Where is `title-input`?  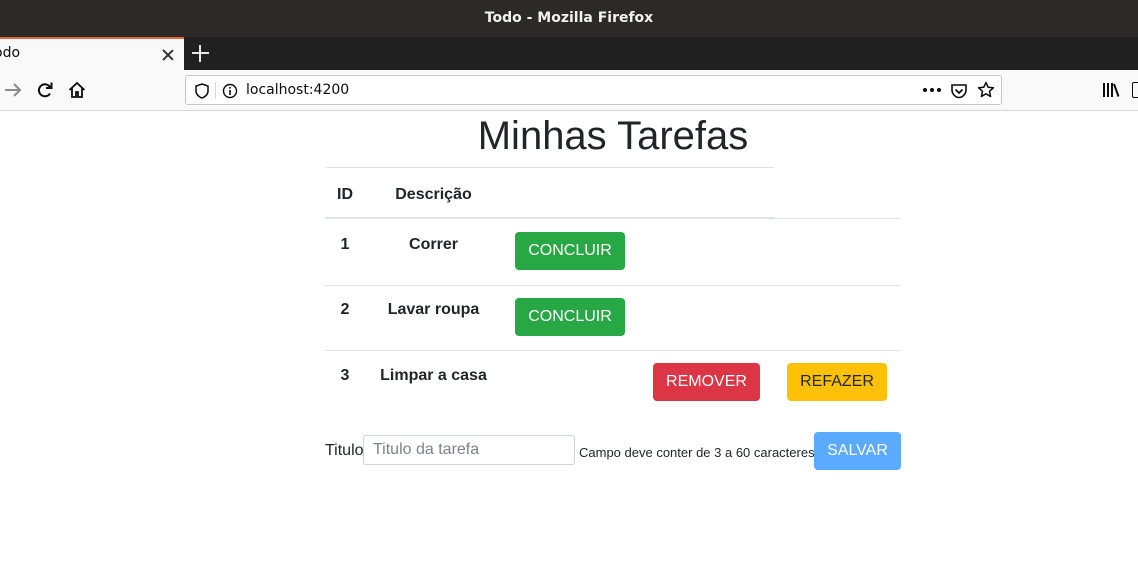 title-input is located at coordinates (469, 450).